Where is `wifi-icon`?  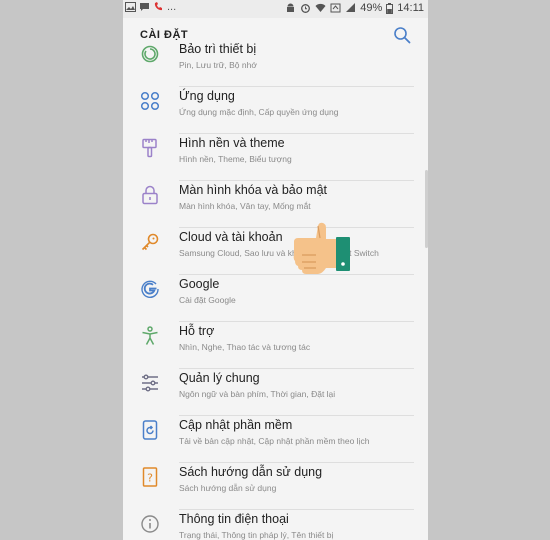
wifi-icon is located at coordinates (320, 7).